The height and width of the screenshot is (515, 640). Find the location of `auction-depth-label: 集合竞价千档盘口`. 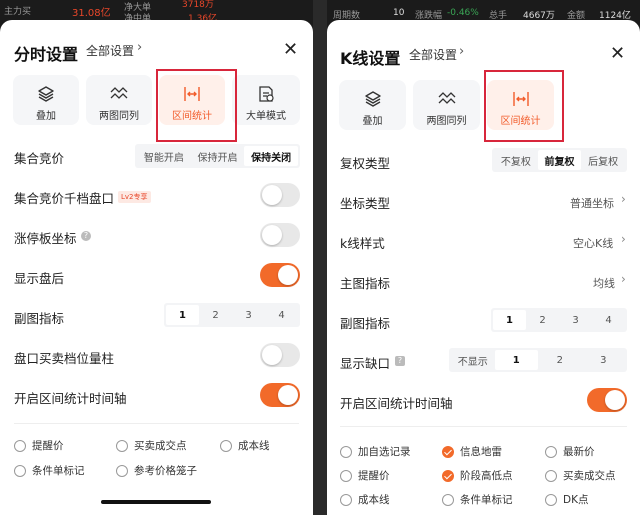

auction-depth-label: 集合竞价千档盘口 is located at coordinates (64, 198).